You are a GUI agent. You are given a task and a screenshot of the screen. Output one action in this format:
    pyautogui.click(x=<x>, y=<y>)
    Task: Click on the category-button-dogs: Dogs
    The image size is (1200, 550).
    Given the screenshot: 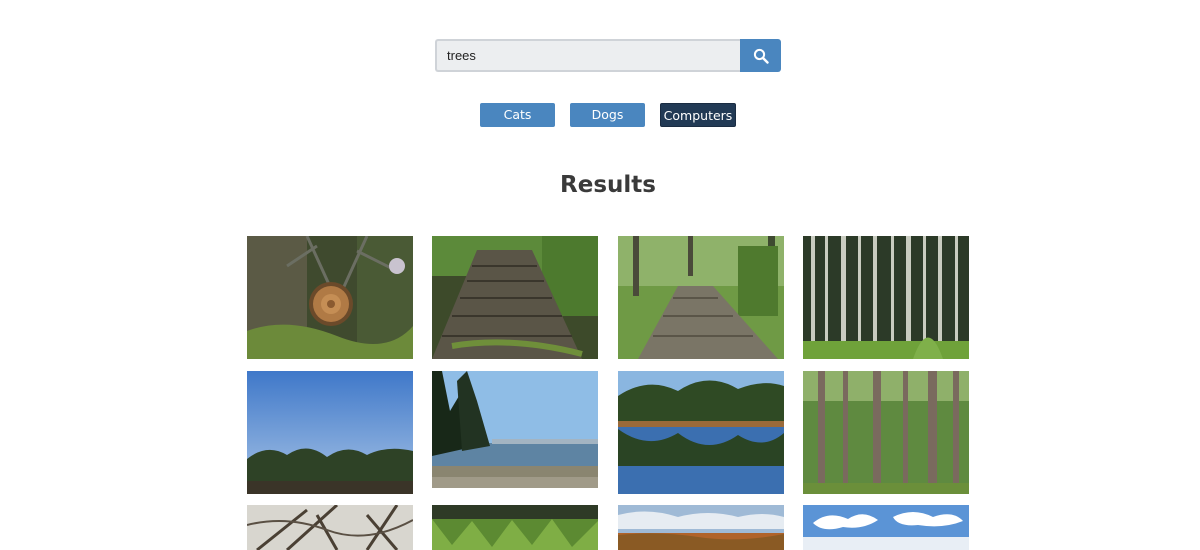 What is the action you would take?
    pyautogui.click(x=607, y=115)
    